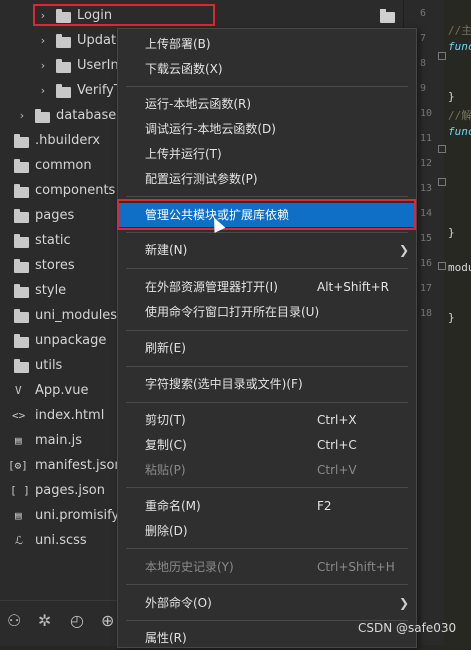  Describe the element at coordinates (459, 115) in the screenshot. I see `code-line: //解` at that location.